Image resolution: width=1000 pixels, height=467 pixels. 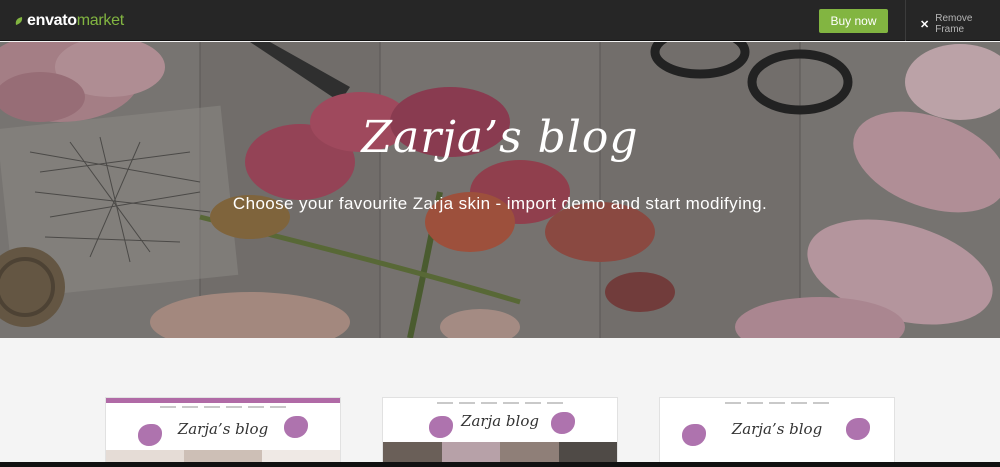 What do you see at coordinates (777, 432) in the screenshot?
I see `skin-card-3: Zarja’s blog` at bounding box center [777, 432].